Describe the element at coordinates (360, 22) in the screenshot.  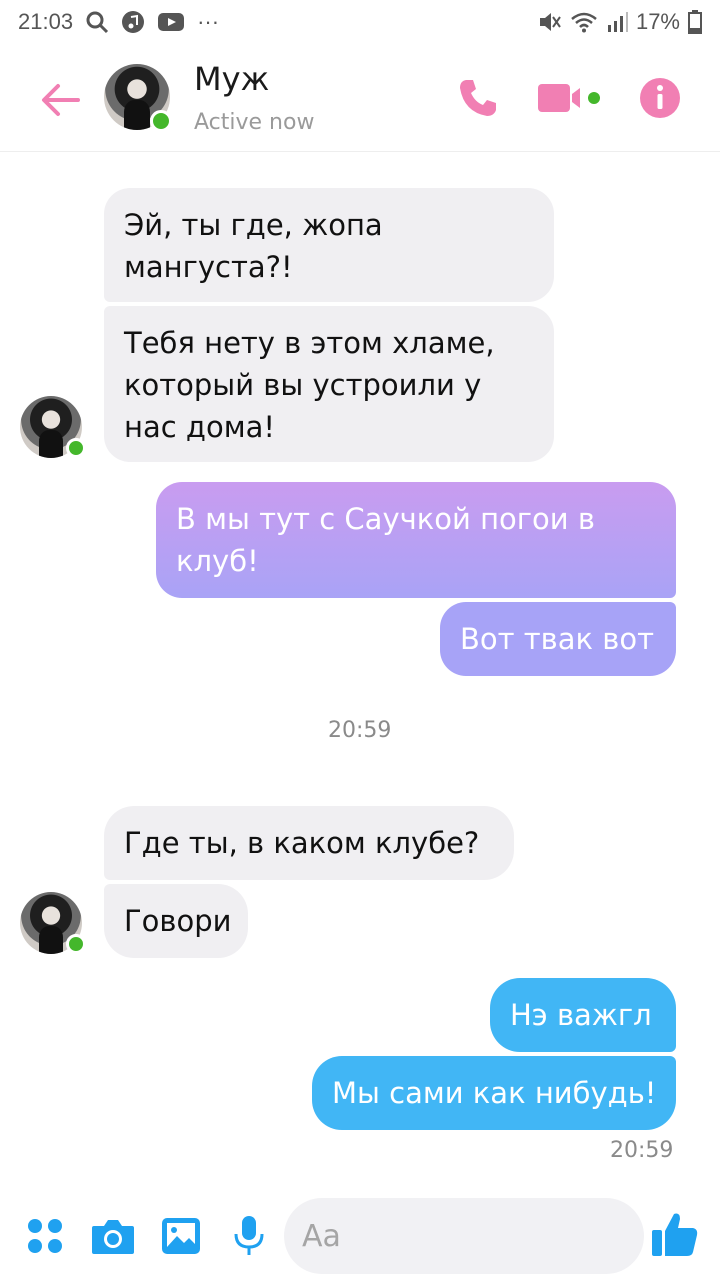
I see `status-bar: 21:03 ··· 17%` at that location.